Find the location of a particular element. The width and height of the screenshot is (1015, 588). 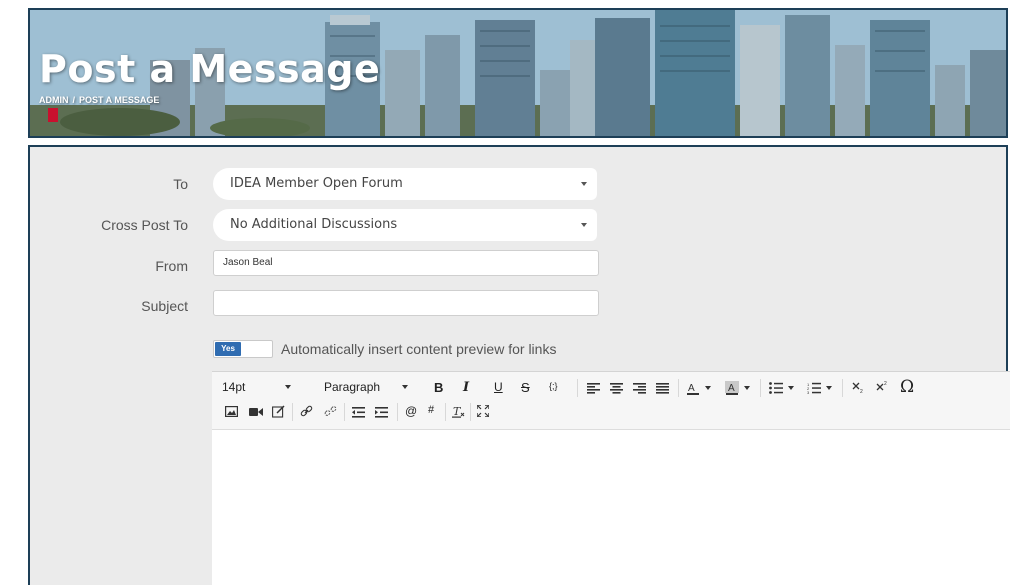

to-label: To is located at coordinates (180, 184).